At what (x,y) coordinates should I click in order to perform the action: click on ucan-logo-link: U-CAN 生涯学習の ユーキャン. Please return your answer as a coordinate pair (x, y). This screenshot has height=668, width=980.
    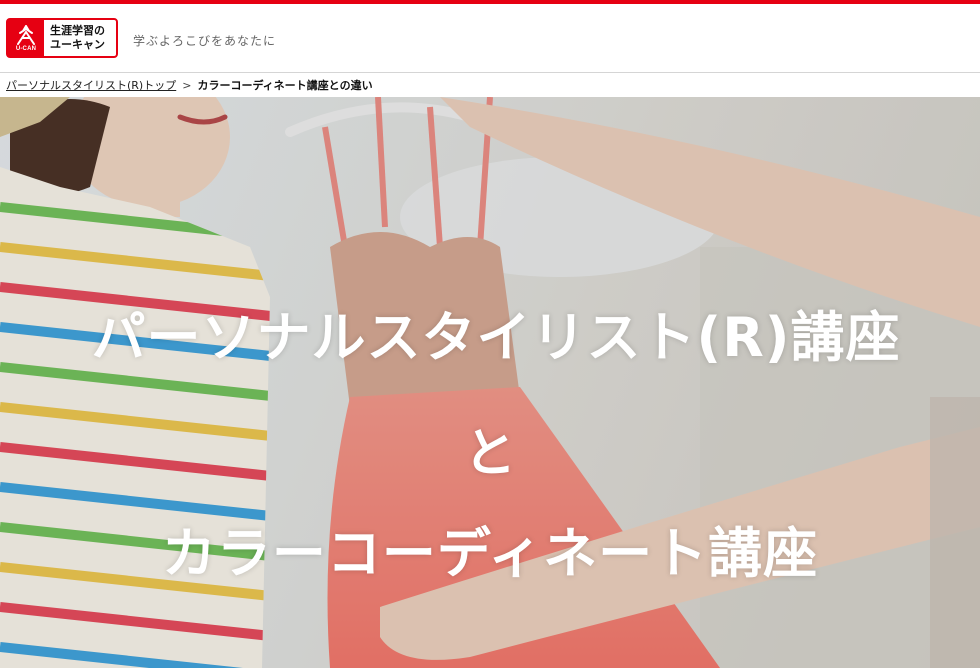
    Looking at the image, I should click on (62, 38).